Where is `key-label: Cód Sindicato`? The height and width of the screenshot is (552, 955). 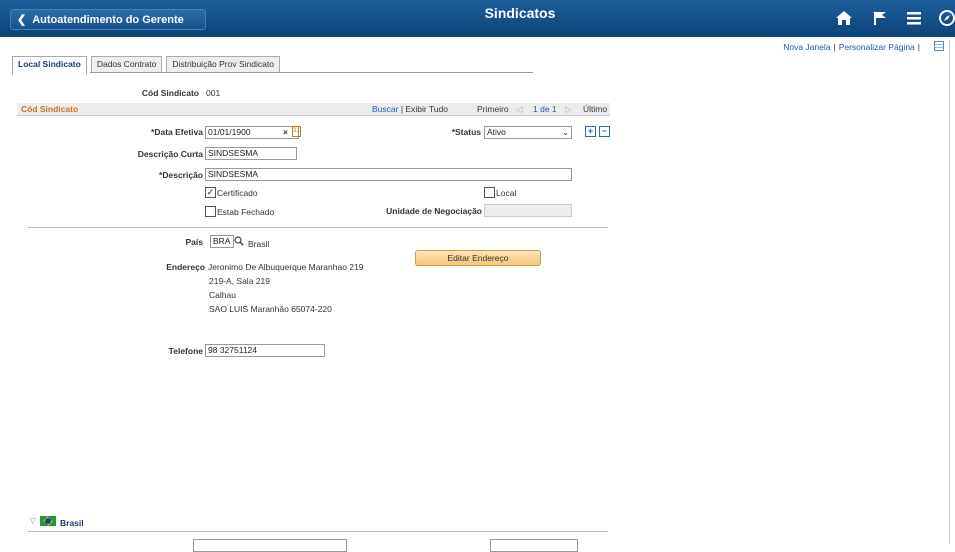 key-label: Cód Sindicato is located at coordinates (170, 93).